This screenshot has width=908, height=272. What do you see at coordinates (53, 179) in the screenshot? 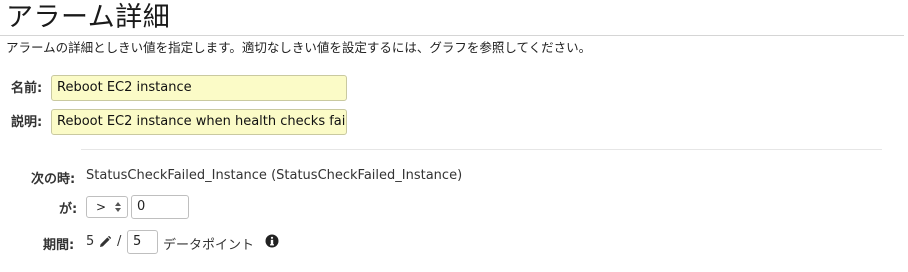
I see `when-label: 次の時:` at bounding box center [53, 179].